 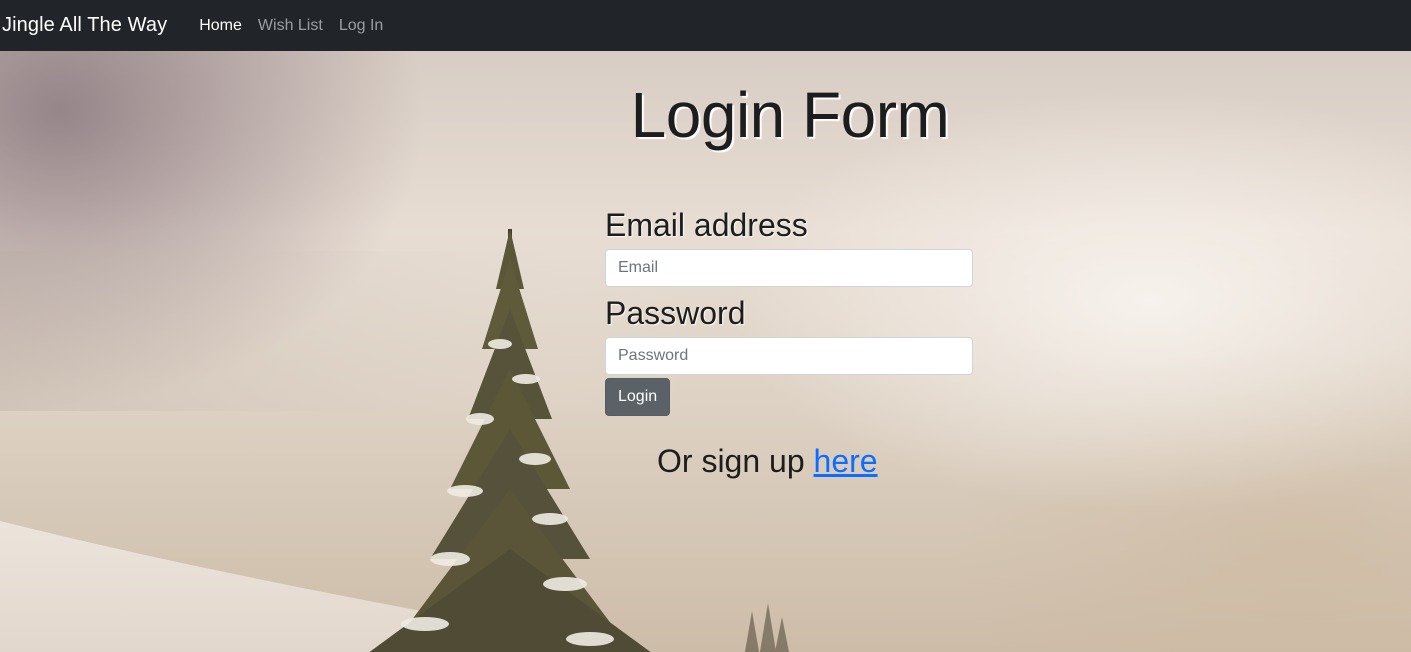 I want to click on signup-link: here, so click(x=846, y=461).